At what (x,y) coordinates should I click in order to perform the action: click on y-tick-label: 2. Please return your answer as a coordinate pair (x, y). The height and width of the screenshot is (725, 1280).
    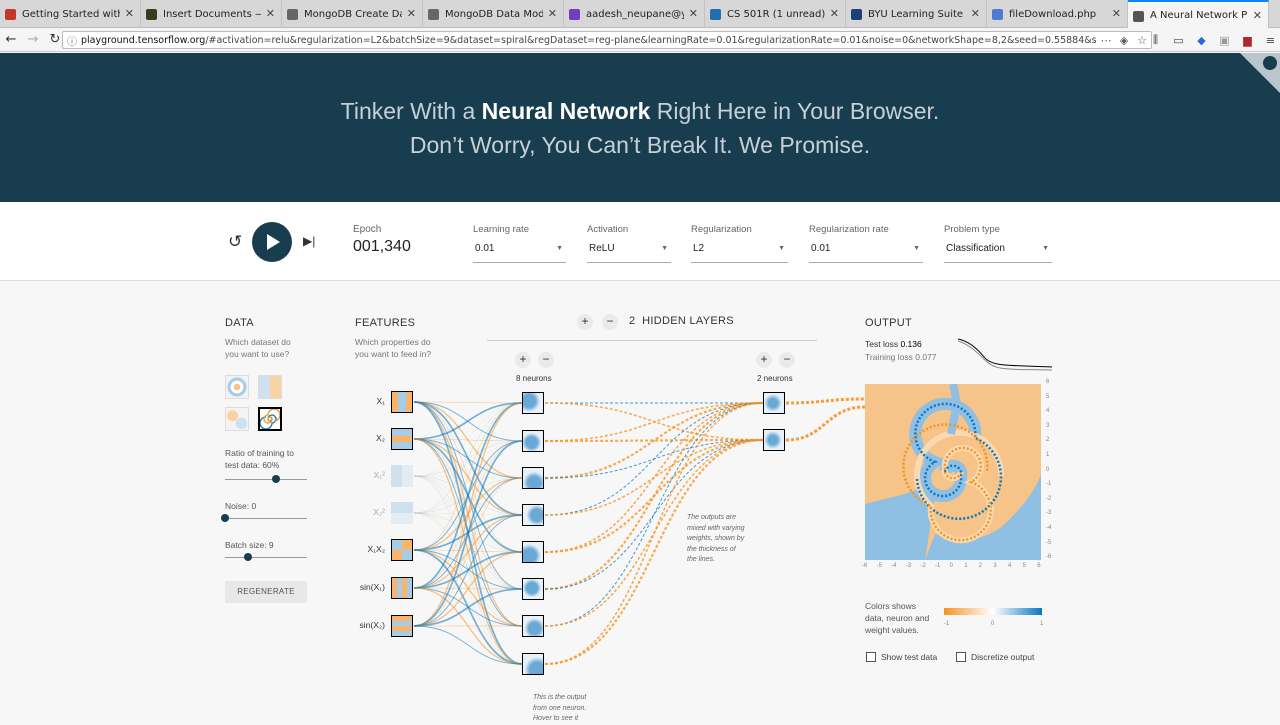
    Looking at the image, I should click on (1048, 440).